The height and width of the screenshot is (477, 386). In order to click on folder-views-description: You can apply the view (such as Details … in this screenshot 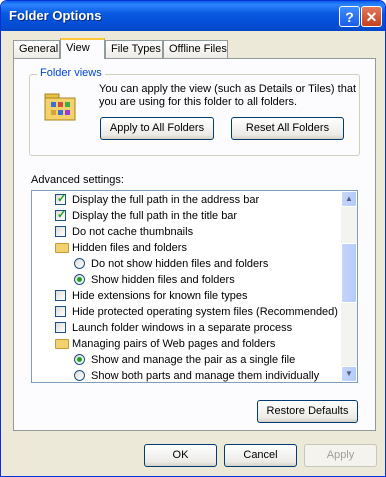, I will do `click(228, 95)`.